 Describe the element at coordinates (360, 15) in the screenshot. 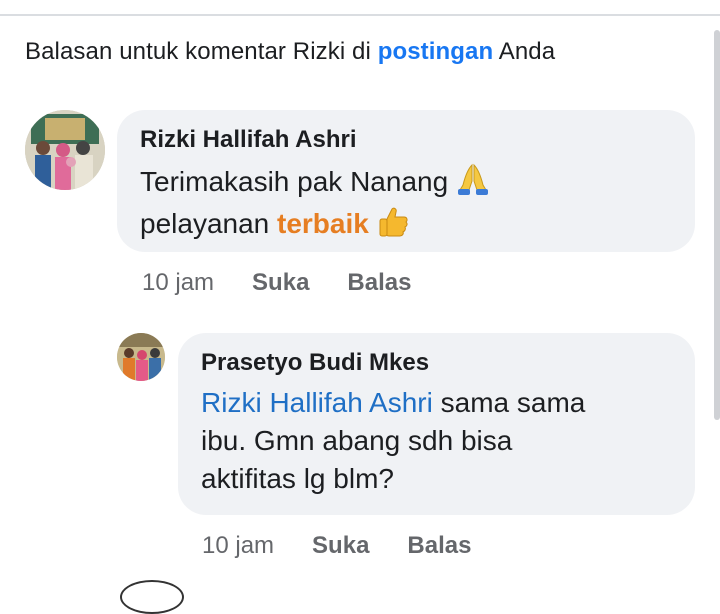

I see `top-divider` at that location.